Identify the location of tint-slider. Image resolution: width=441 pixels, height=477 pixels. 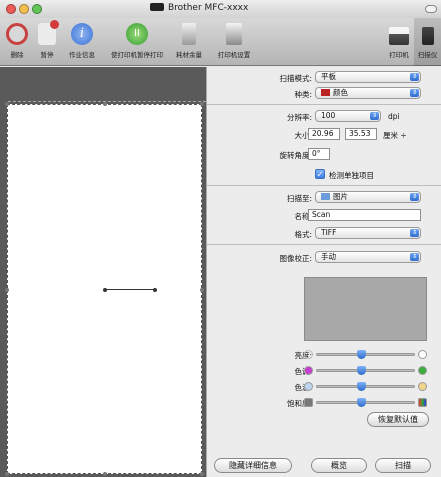
(365, 371).